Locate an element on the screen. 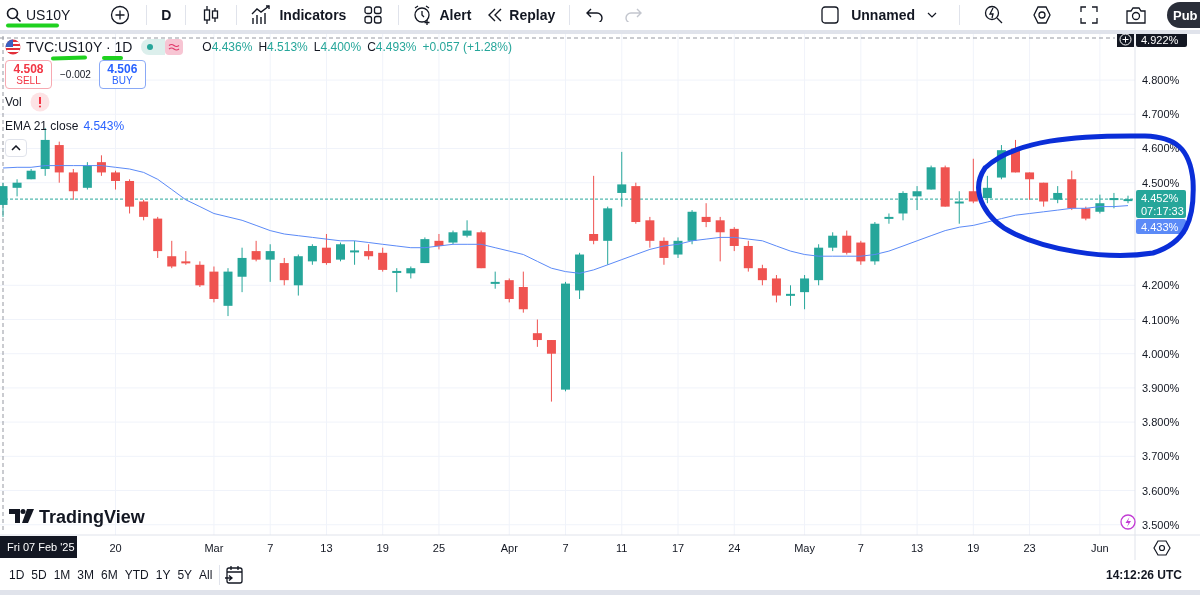 The width and height of the screenshot is (1200, 595). axis-label: 4.600% is located at coordinates (1161, 148).